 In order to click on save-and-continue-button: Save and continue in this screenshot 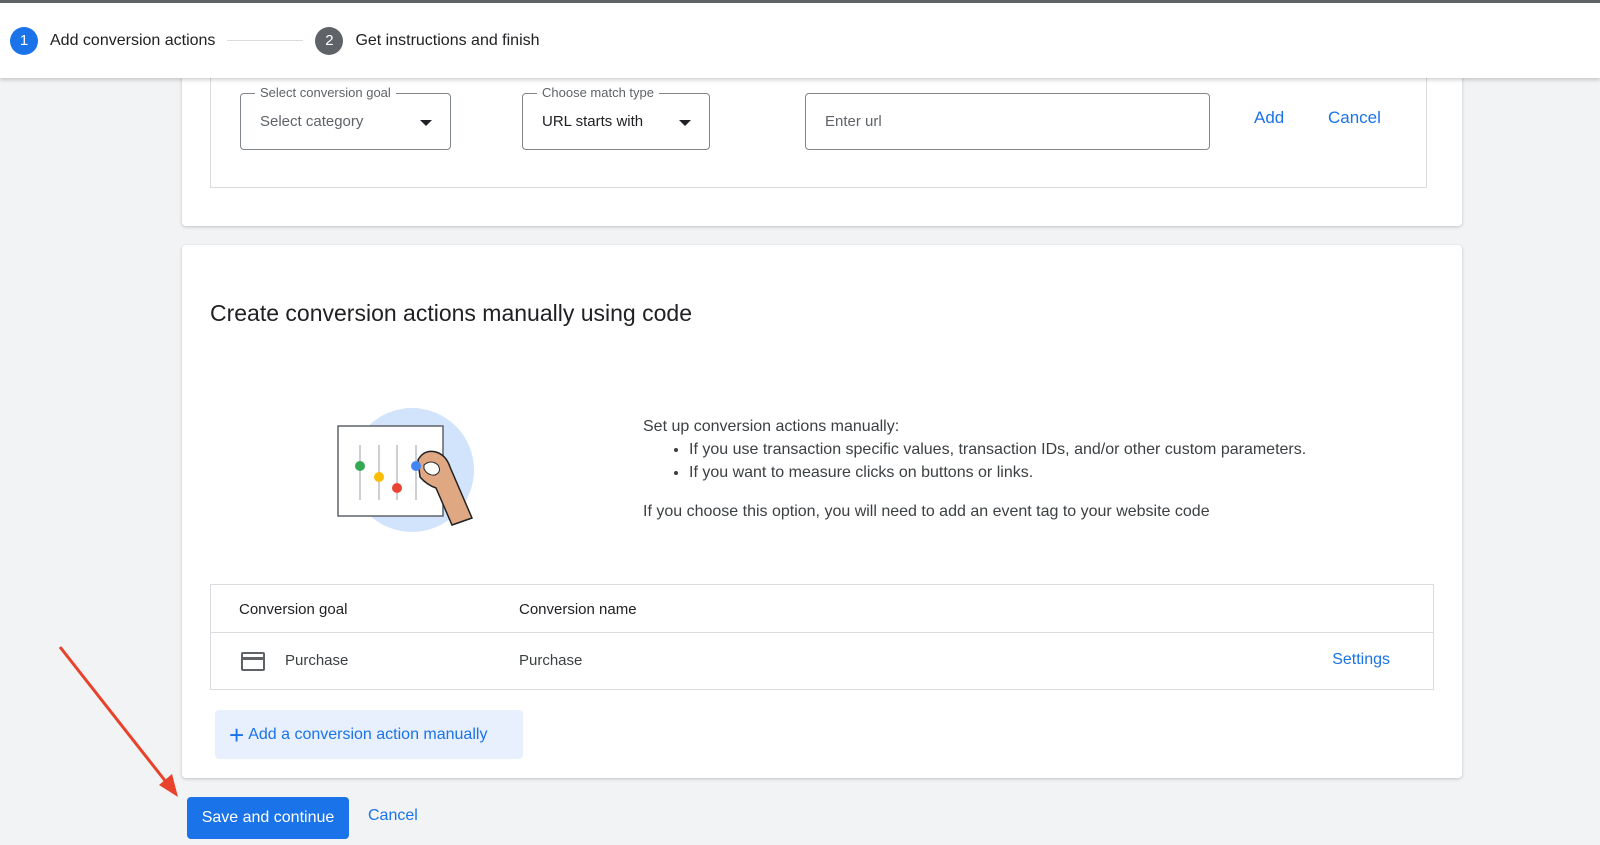, I will do `click(268, 818)`.